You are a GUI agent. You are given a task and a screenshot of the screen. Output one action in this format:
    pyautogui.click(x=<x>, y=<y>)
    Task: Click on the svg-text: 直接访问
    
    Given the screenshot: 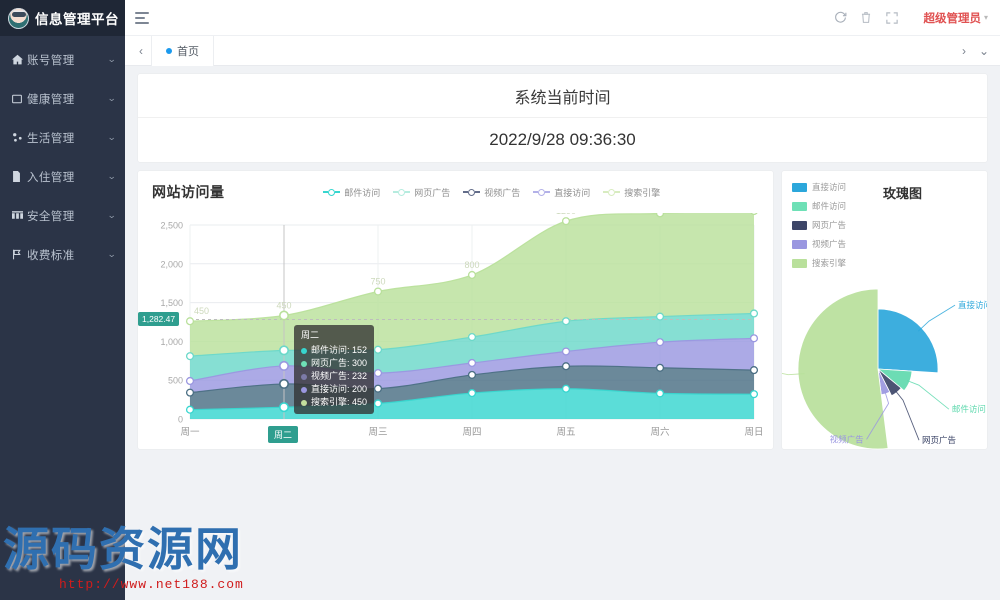 What is the action you would take?
    pyautogui.click(x=972, y=305)
    